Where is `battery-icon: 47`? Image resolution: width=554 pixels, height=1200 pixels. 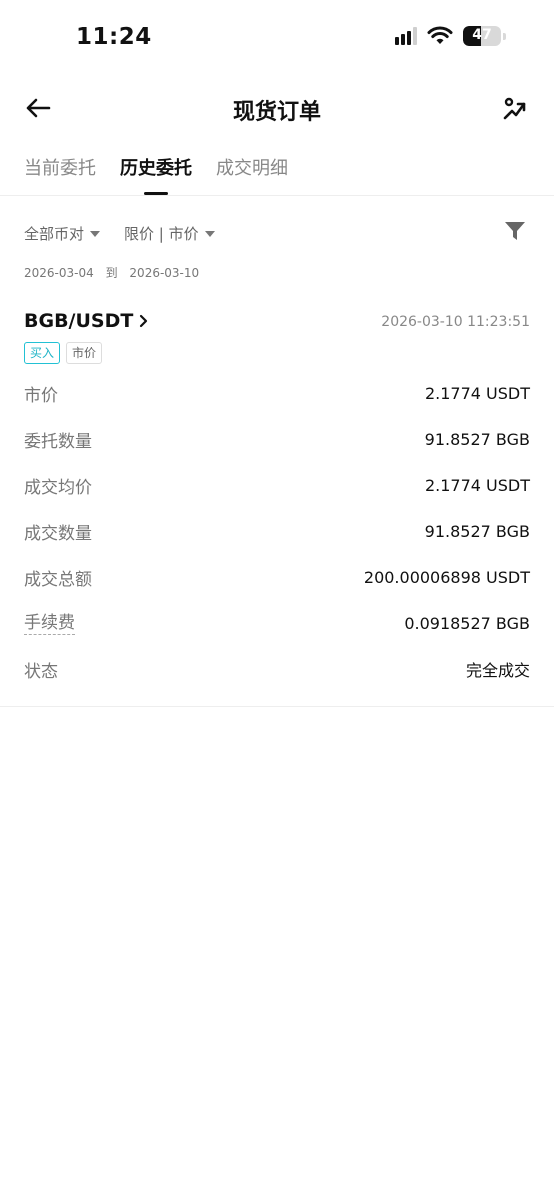
battery-icon: 47 is located at coordinates (482, 36).